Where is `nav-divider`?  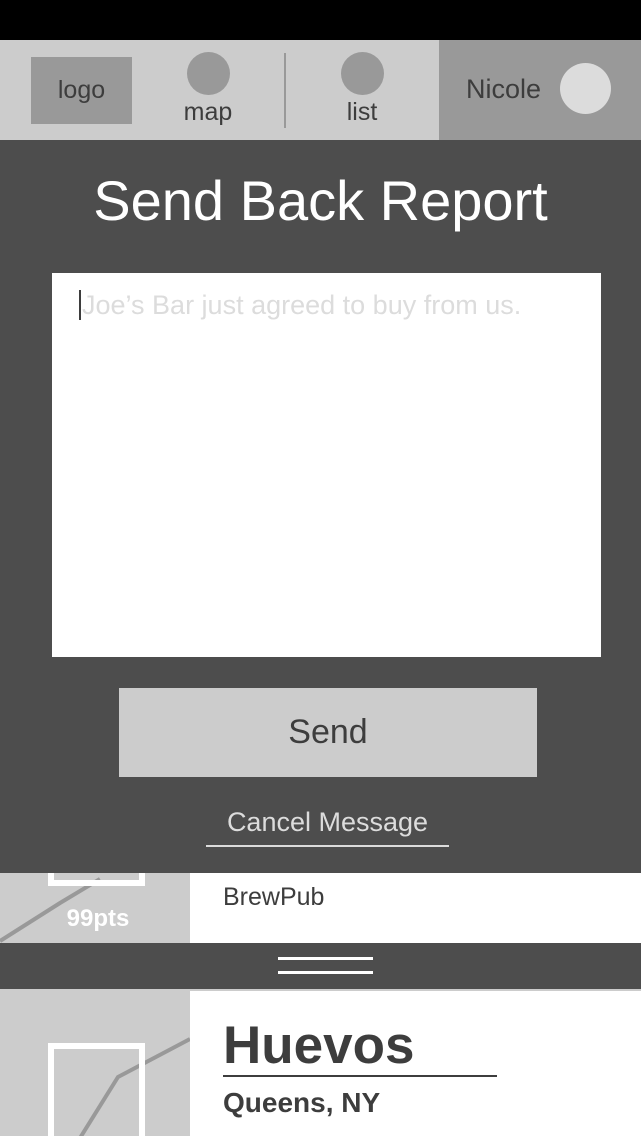
nav-divider is located at coordinates (285, 90).